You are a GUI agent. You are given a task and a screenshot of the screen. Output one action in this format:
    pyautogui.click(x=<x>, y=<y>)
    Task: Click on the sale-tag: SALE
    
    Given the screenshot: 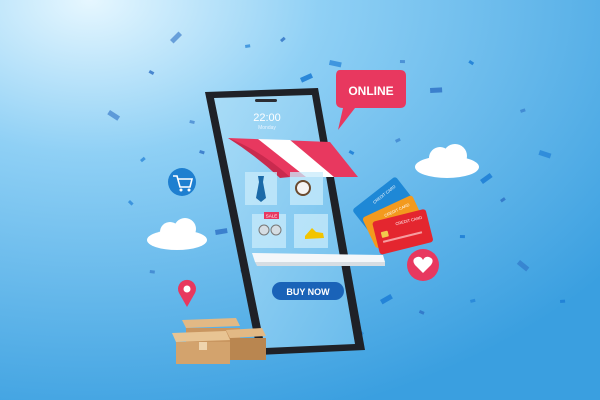 What is the action you would take?
    pyautogui.click(x=272, y=216)
    